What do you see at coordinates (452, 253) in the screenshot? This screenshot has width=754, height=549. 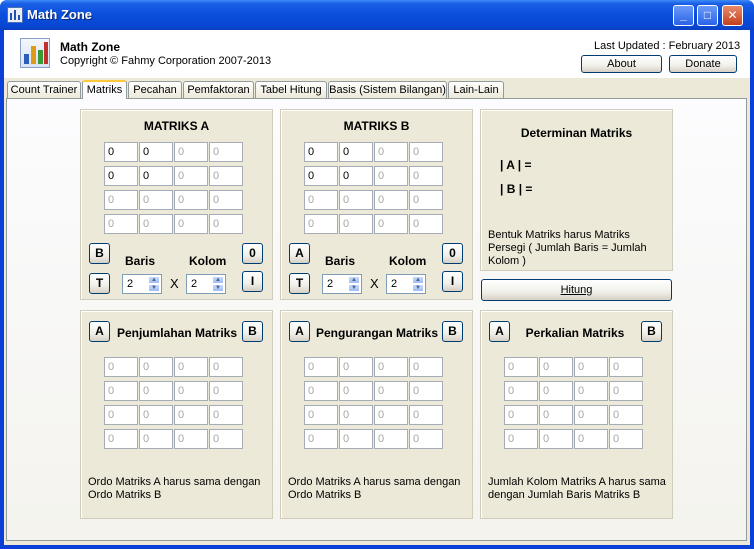 I see `matriks-b-zero-button: 0` at bounding box center [452, 253].